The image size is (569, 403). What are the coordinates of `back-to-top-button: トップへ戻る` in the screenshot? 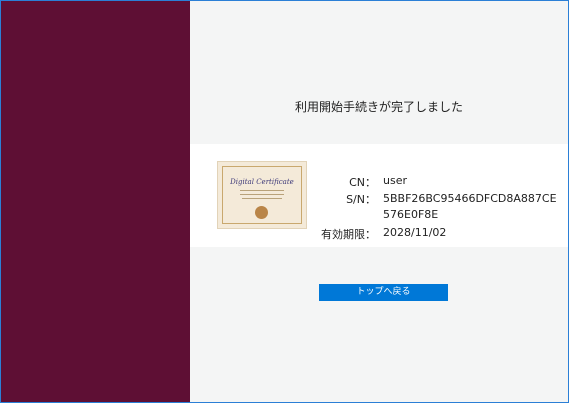 It's located at (383, 292).